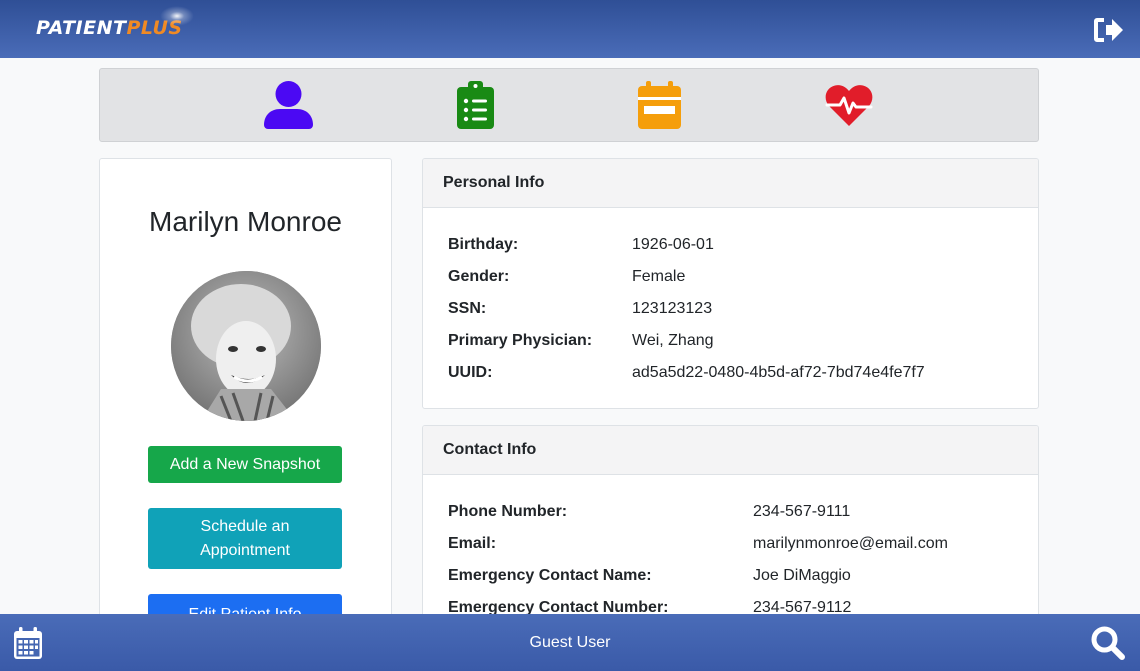 The image size is (1140, 671). I want to click on logo-flare, so click(177, 16).